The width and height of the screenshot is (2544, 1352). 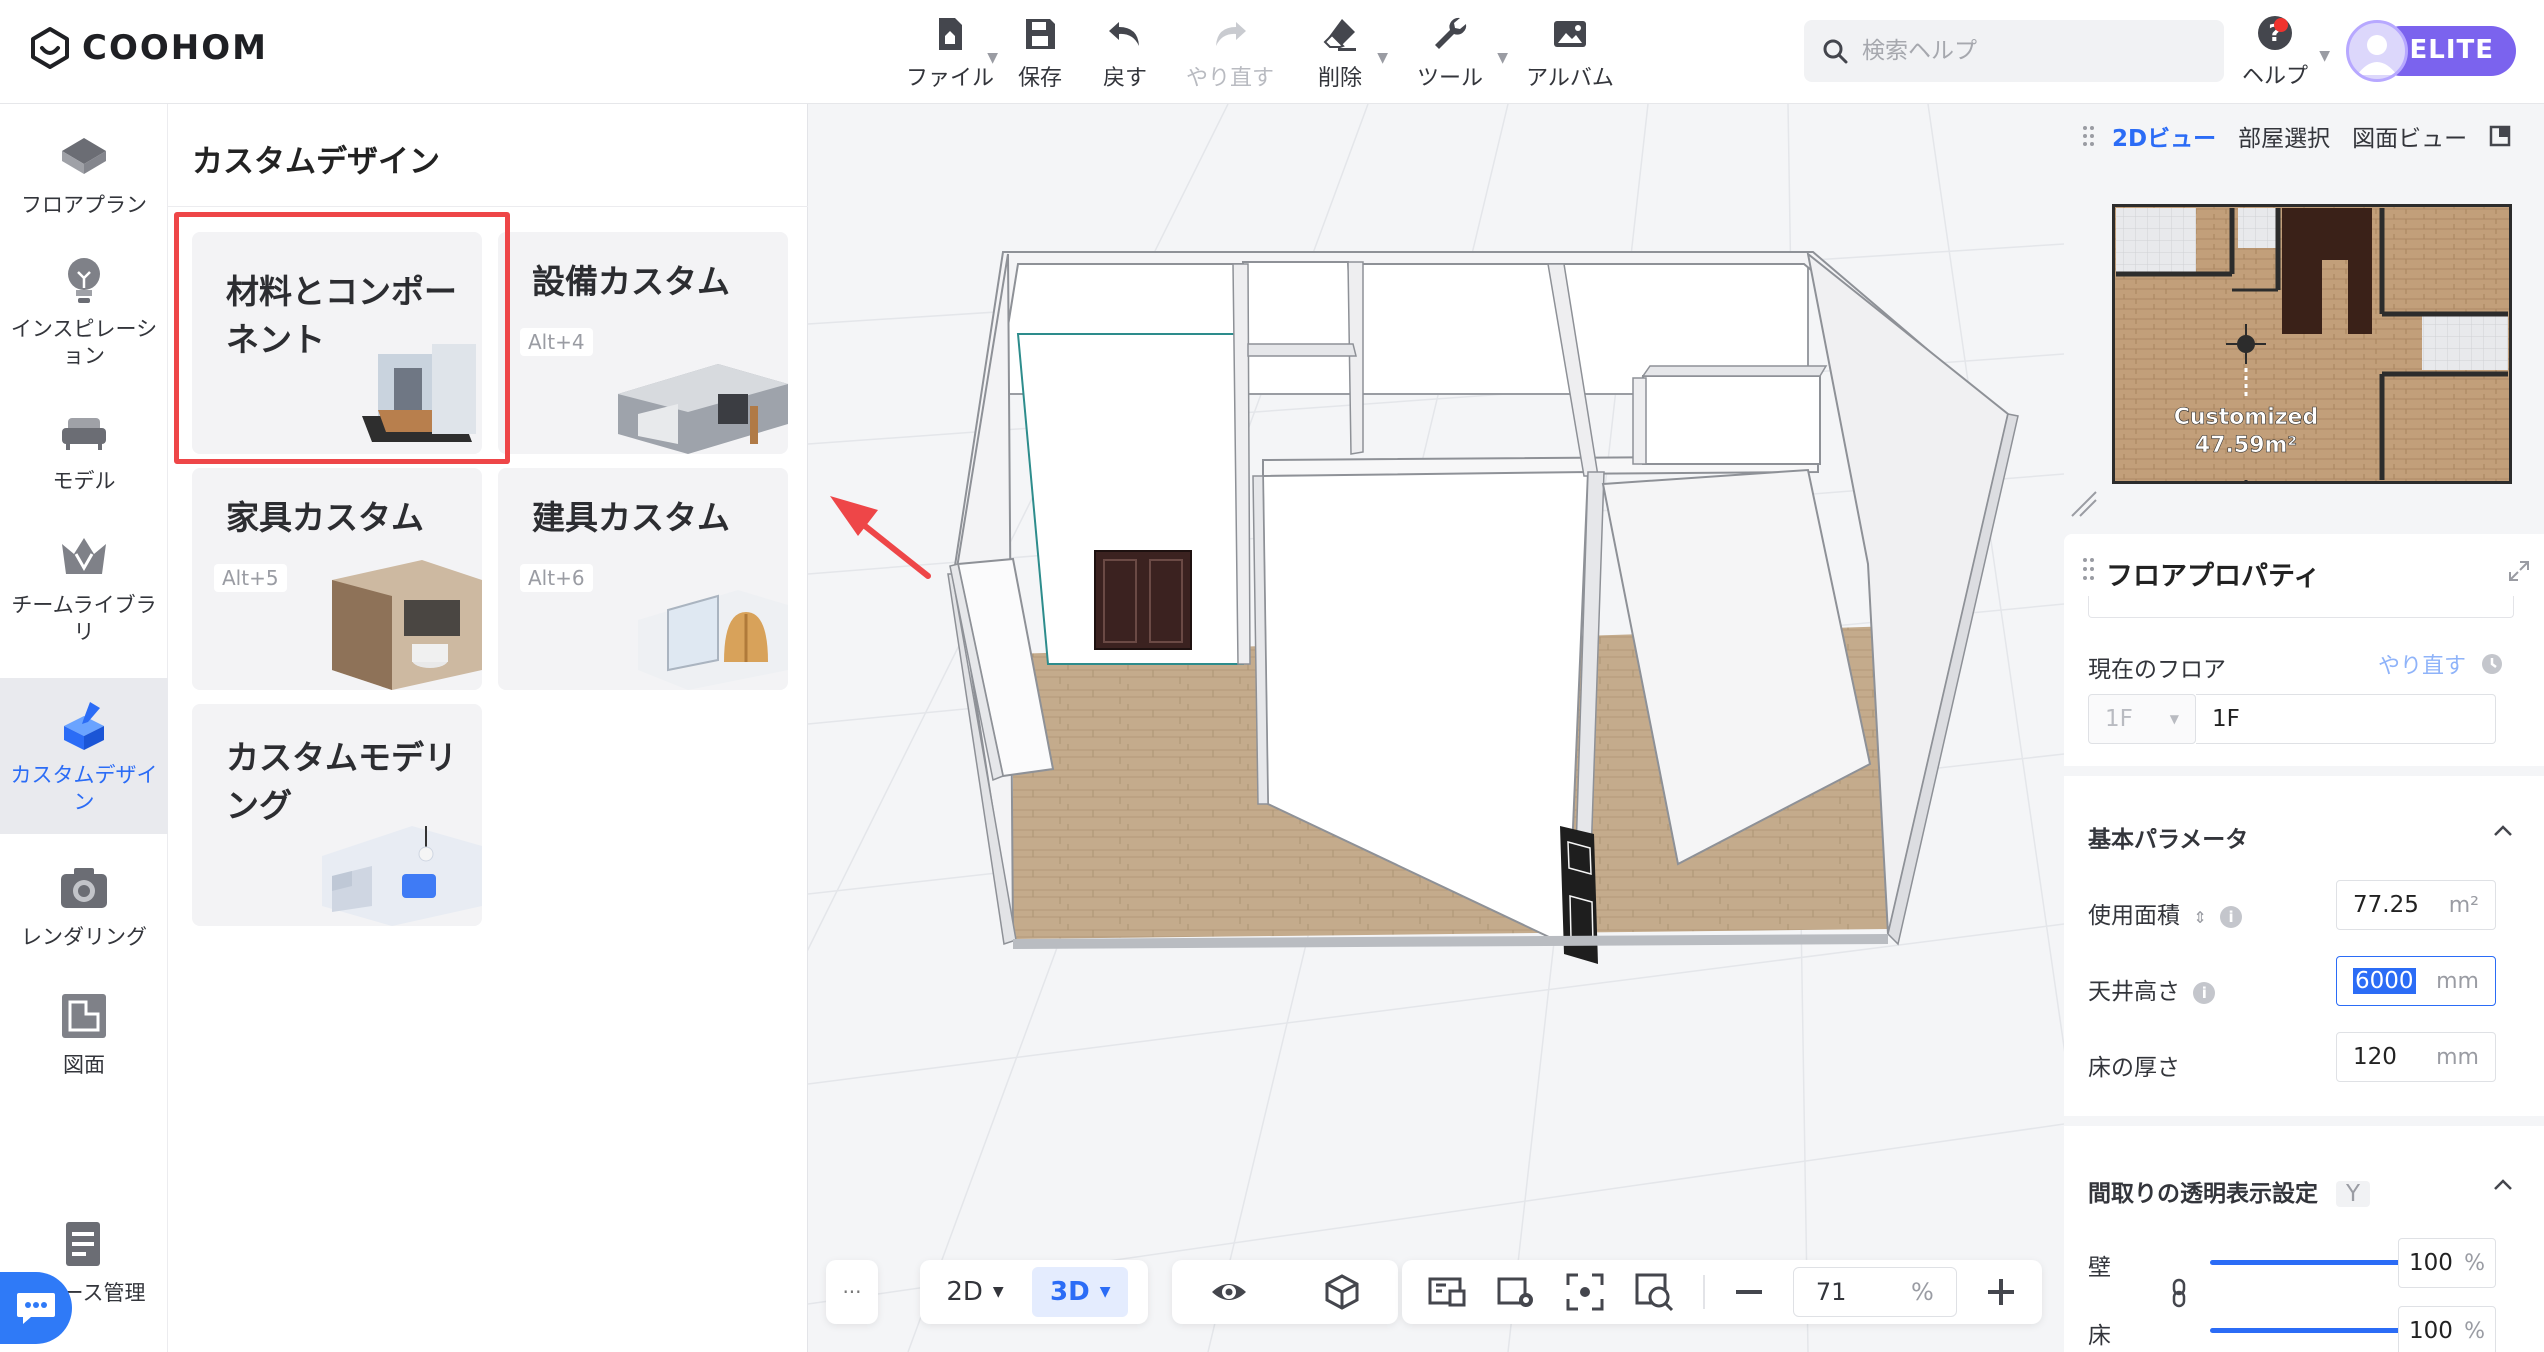 What do you see at coordinates (36, 1308) in the screenshot?
I see `chat-support-button` at bounding box center [36, 1308].